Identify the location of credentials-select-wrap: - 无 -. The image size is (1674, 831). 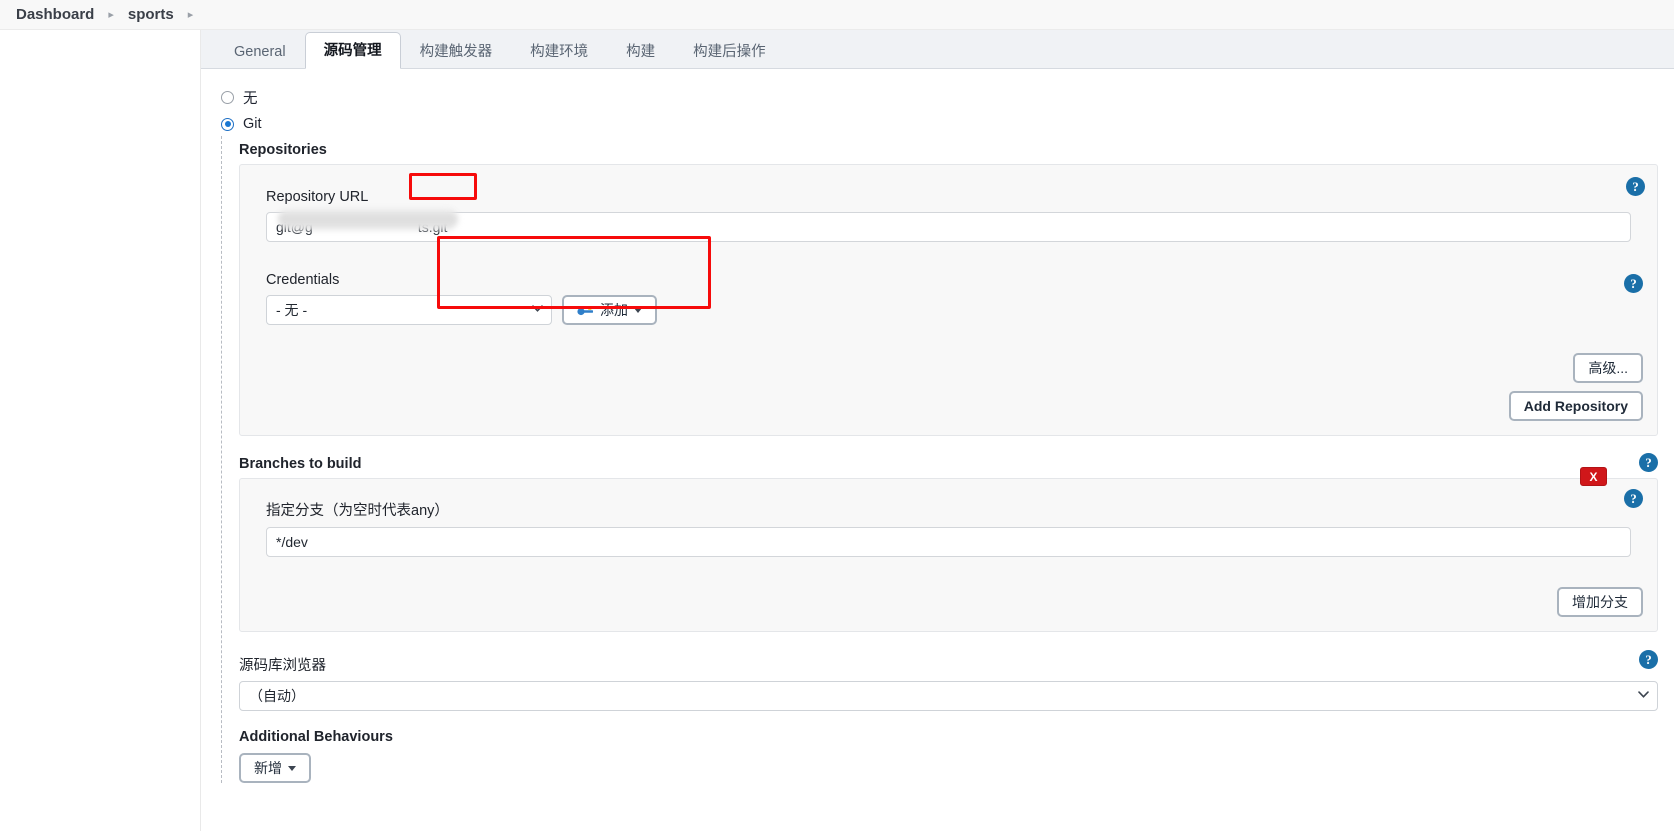
(409, 310).